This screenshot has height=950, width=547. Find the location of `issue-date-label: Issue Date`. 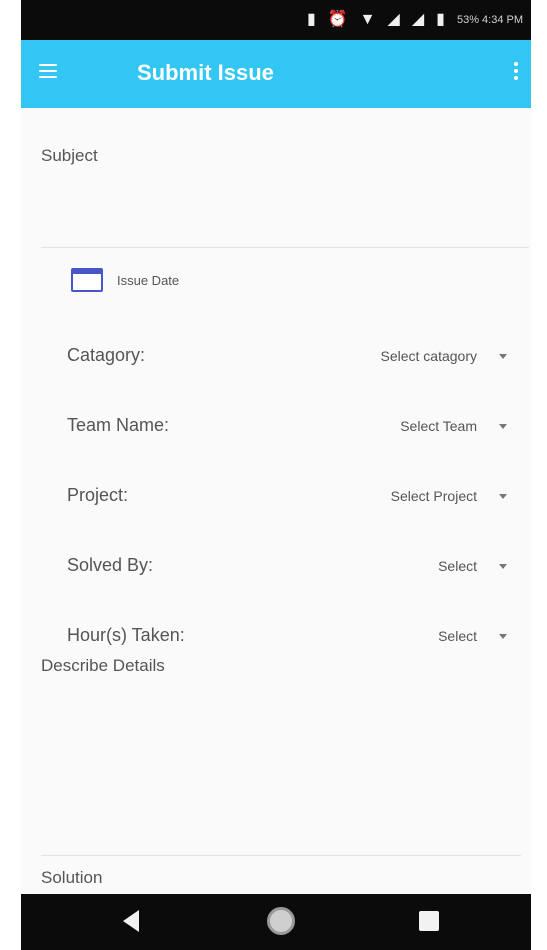

issue-date-label: Issue Date is located at coordinates (148, 280).